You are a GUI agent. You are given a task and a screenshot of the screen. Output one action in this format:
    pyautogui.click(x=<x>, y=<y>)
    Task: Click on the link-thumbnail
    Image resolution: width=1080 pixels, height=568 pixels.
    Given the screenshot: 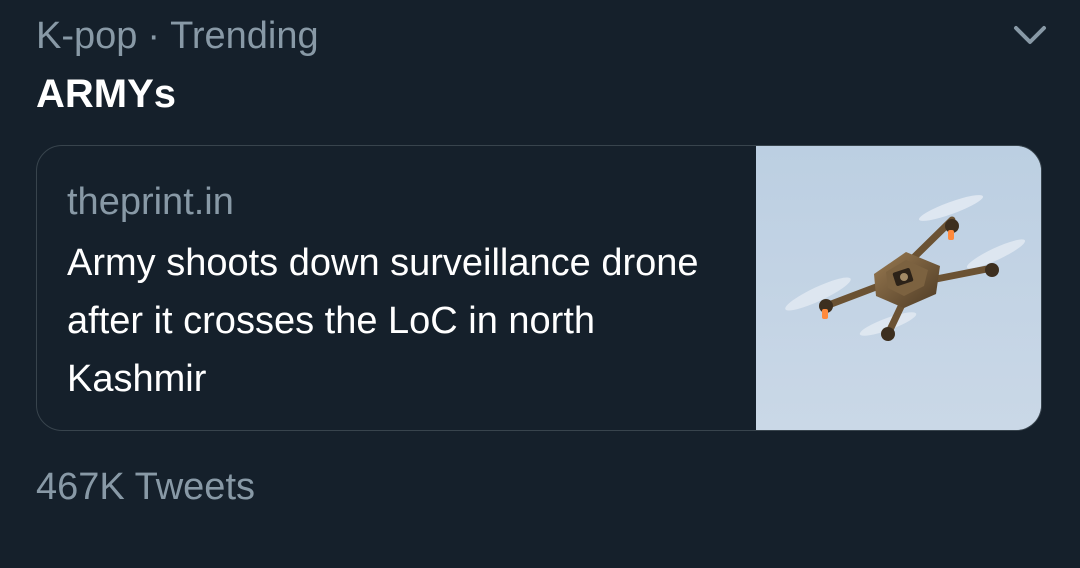 What is the action you would take?
    pyautogui.click(x=898, y=288)
    